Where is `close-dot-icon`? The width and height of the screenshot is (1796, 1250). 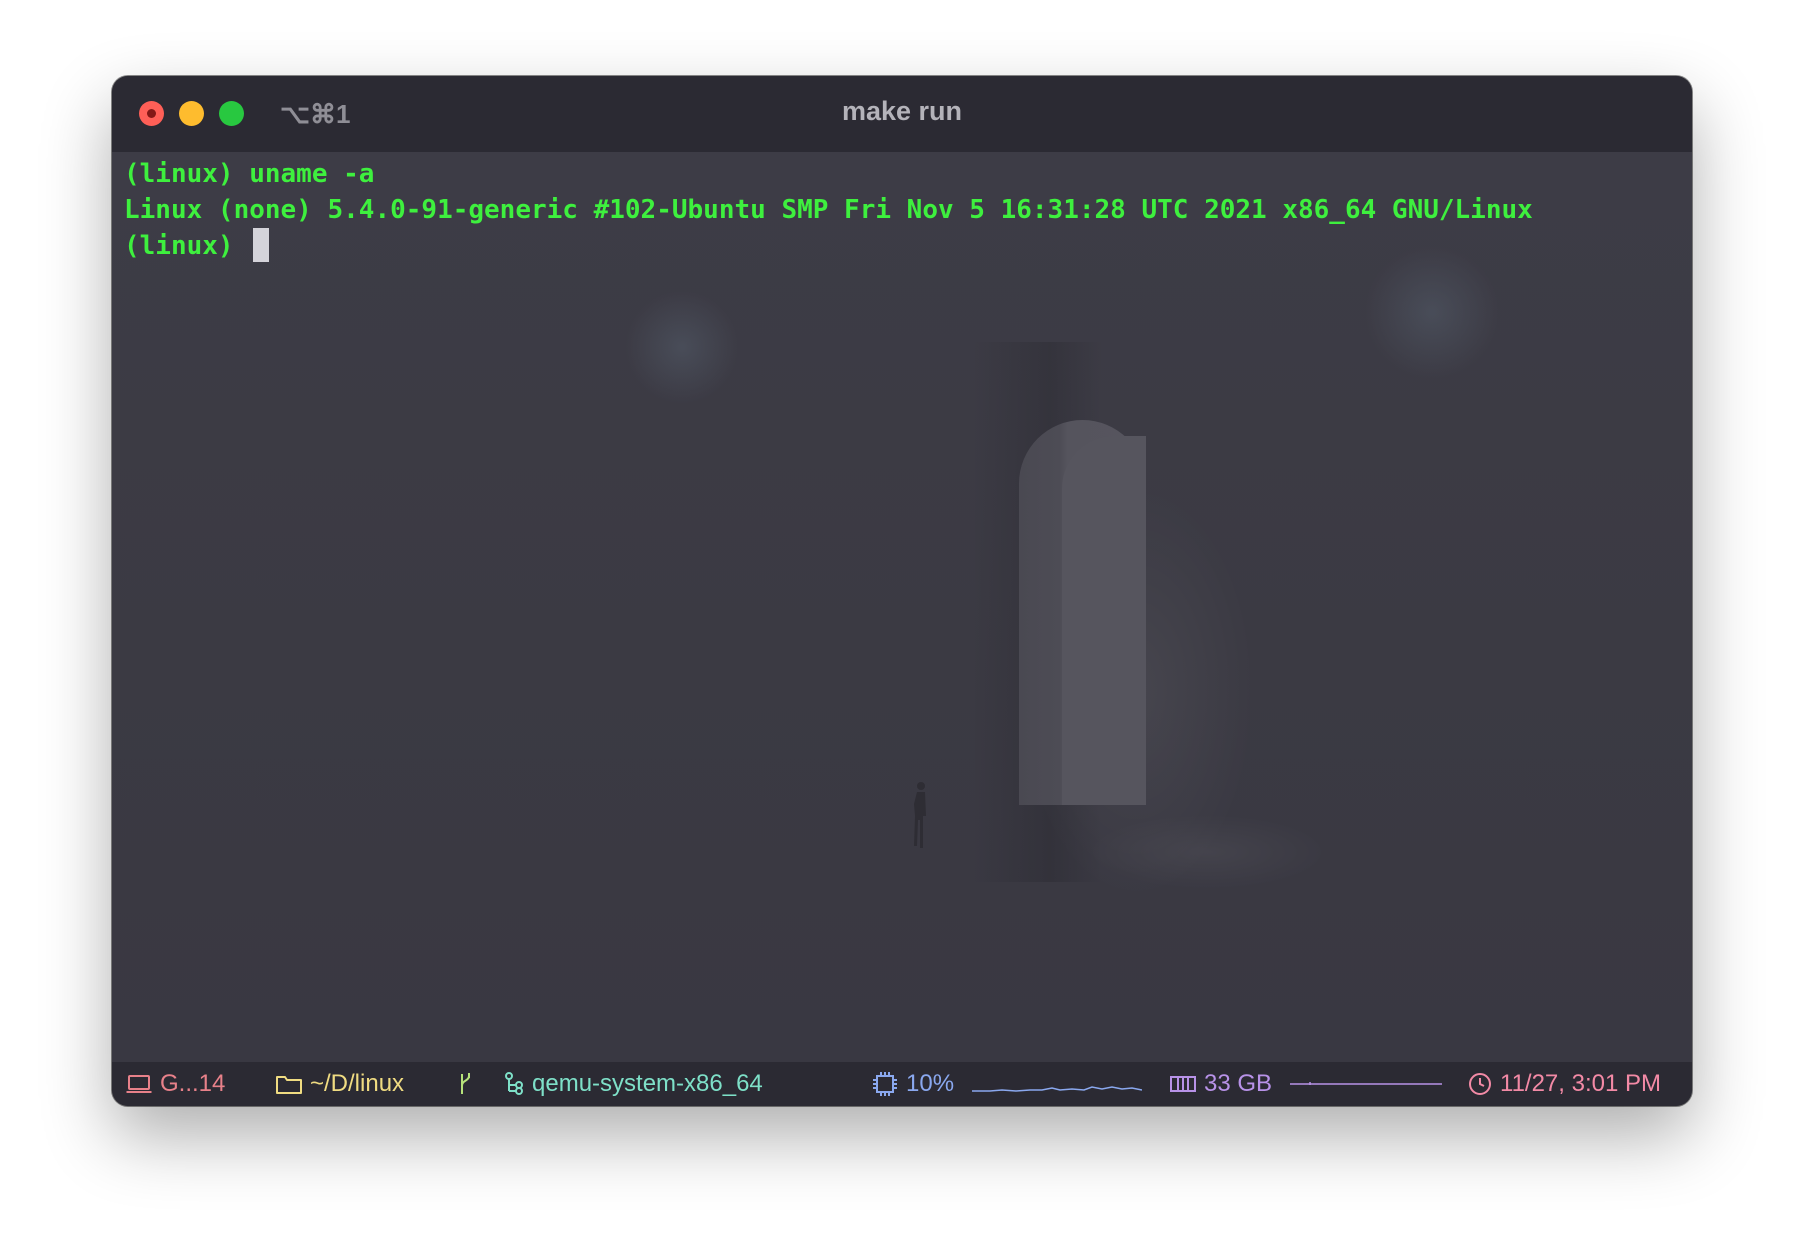
close-dot-icon is located at coordinates (151, 113).